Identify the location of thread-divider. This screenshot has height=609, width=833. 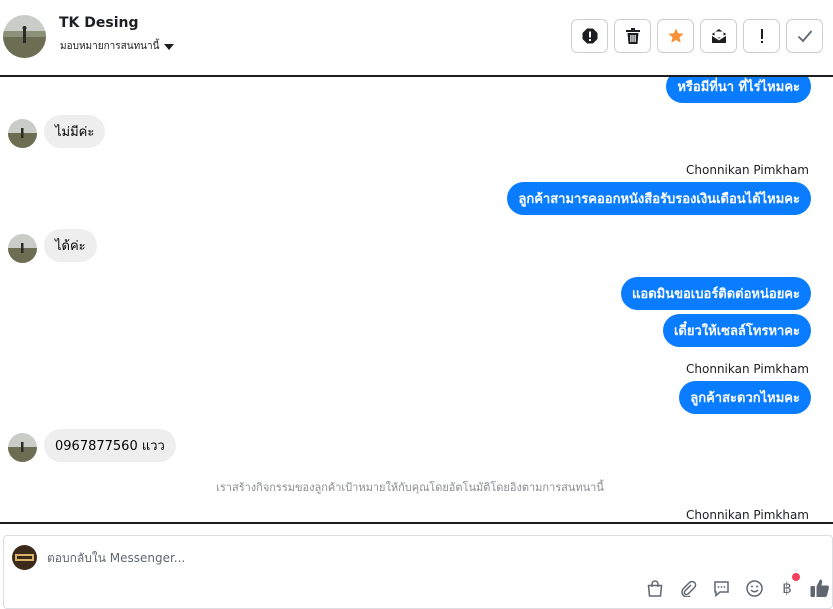
(416, 523).